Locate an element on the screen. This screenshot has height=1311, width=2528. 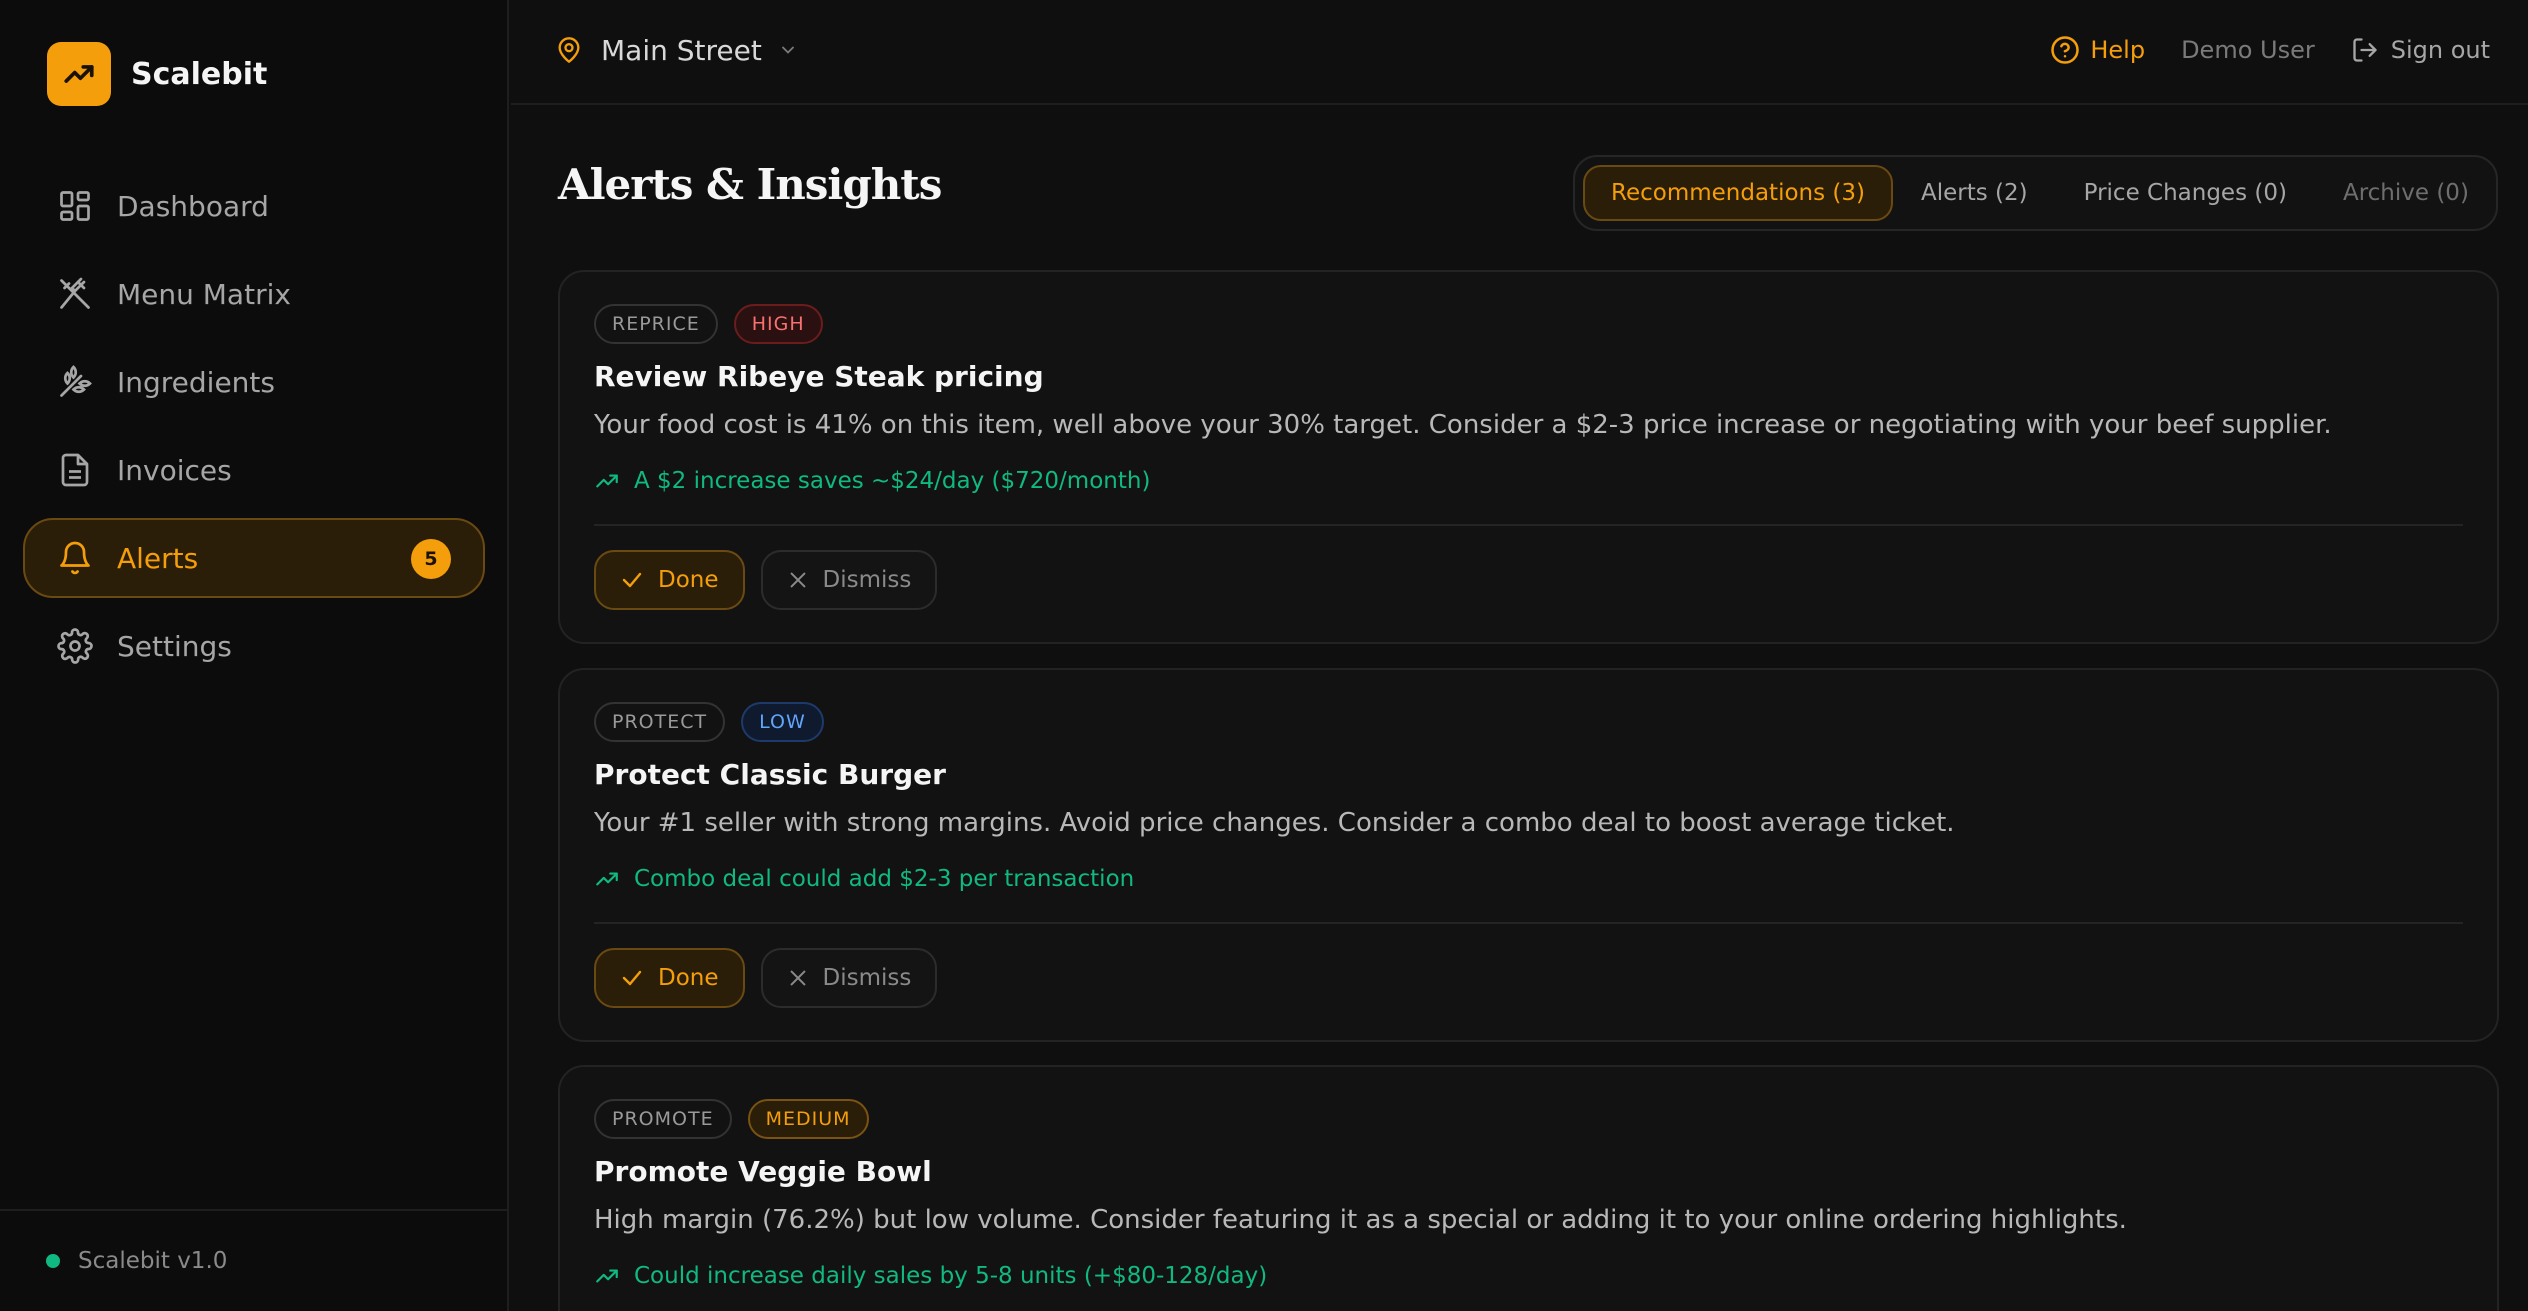
type-badge: REPRICE is located at coordinates (656, 324).